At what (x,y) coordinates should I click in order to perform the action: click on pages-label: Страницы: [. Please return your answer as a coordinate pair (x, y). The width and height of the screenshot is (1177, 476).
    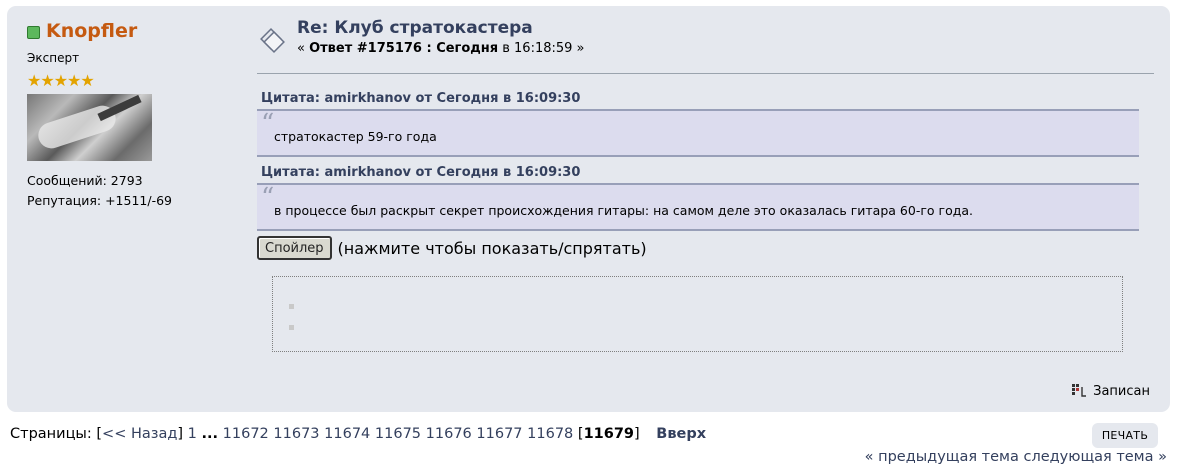
    Looking at the image, I should click on (56, 434).